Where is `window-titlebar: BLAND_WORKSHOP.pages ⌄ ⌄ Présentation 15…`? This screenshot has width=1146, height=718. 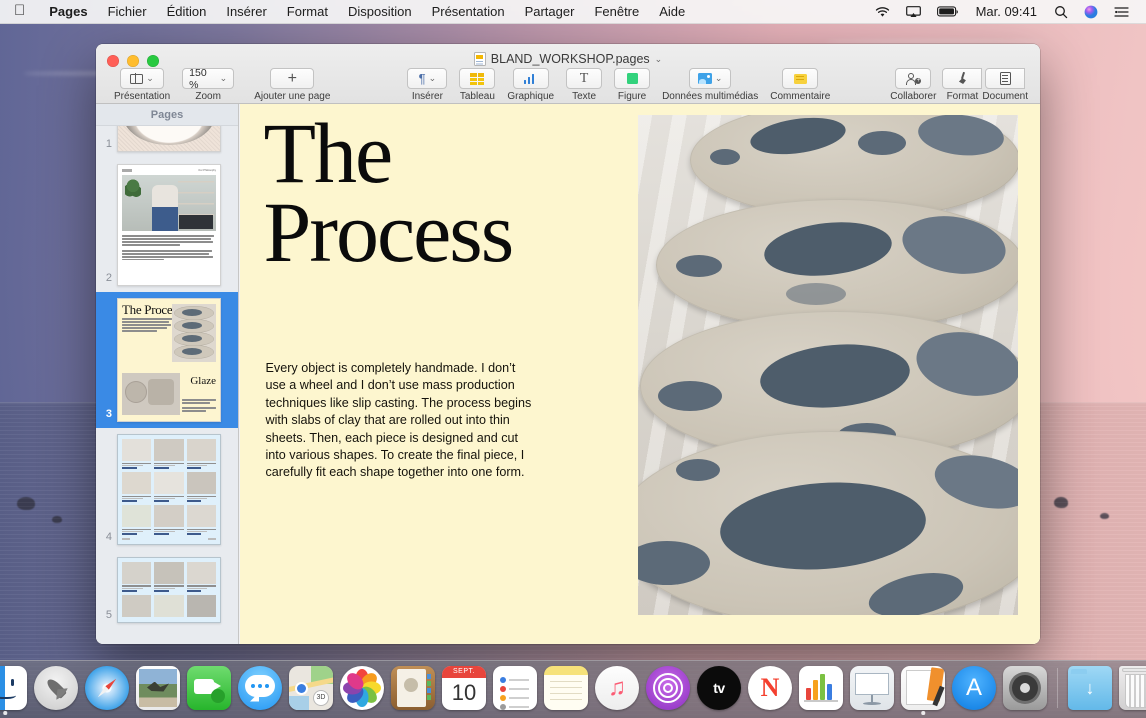
window-titlebar: BLAND_WORKSHOP.pages ⌄ ⌄ Présentation 15… is located at coordinates (568, 74).